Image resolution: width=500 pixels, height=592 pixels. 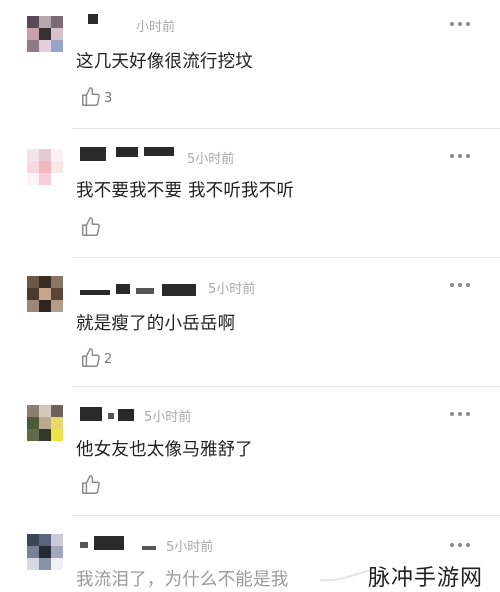 I want to click on comment-text: 我不要我不要 我不听我不听, so click(x=185, y=191).